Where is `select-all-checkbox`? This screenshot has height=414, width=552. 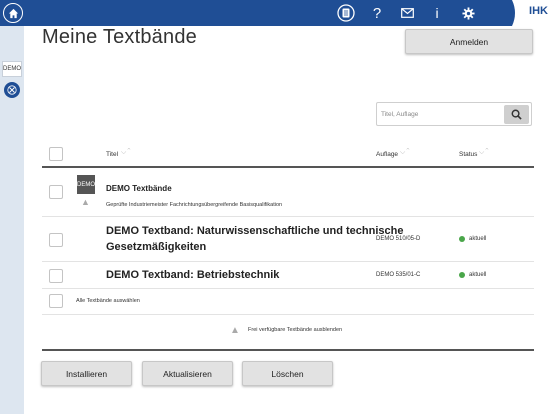 select-all-checkbox is located at coordinates (56, 301).